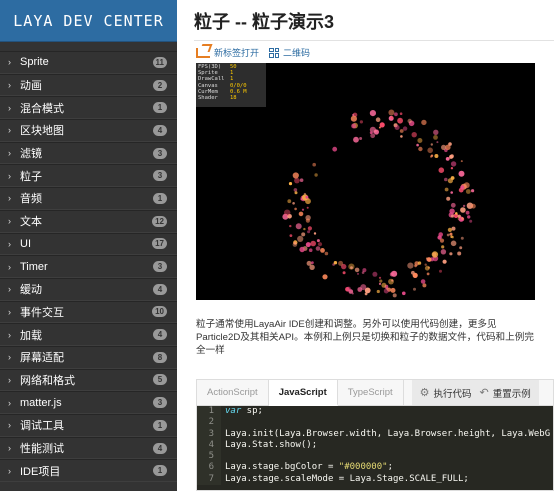 The height and width of the screenshot is (491, 554). Describe the element at coordinates (88, 221) in the screenshot. I see `sidebar-item: › 文本 12` at that location.